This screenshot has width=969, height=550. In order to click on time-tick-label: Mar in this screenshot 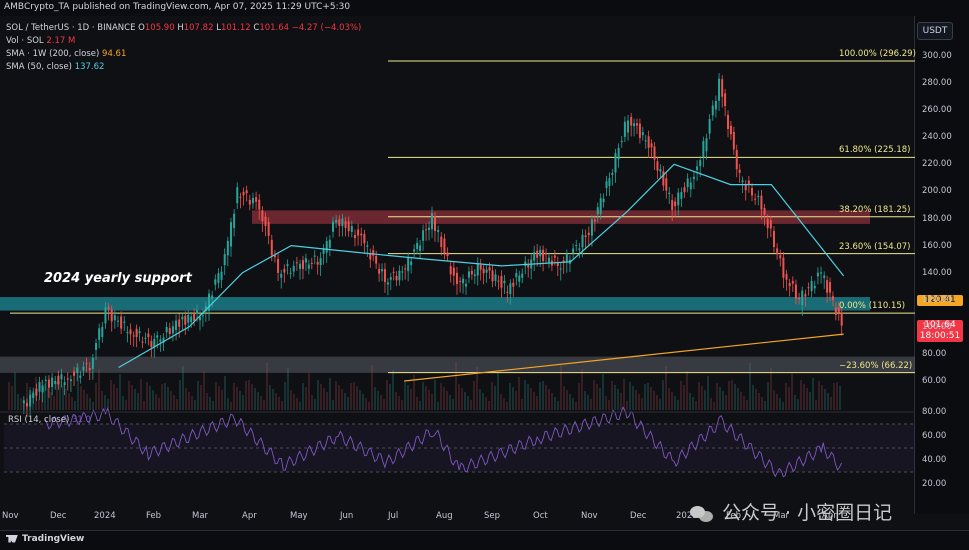, I will do `click(200, 516)`.